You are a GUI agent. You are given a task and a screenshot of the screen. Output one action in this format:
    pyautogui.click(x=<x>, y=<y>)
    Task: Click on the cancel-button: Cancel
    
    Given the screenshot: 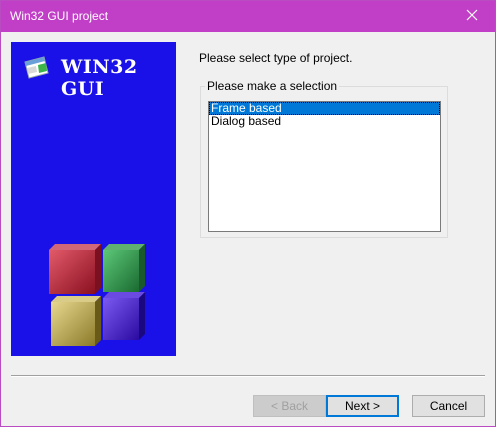 What is the action you would take?
    pyautogui.click(x=448, y=406)
    